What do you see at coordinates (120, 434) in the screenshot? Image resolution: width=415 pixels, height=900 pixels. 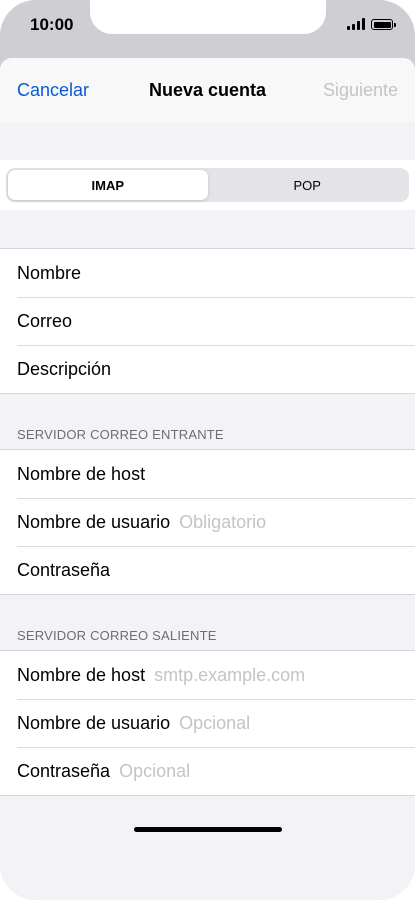 I see `incoming-server-header: SERVIDOR CORREO ENTRANTE` at bounding box center [120, 434].